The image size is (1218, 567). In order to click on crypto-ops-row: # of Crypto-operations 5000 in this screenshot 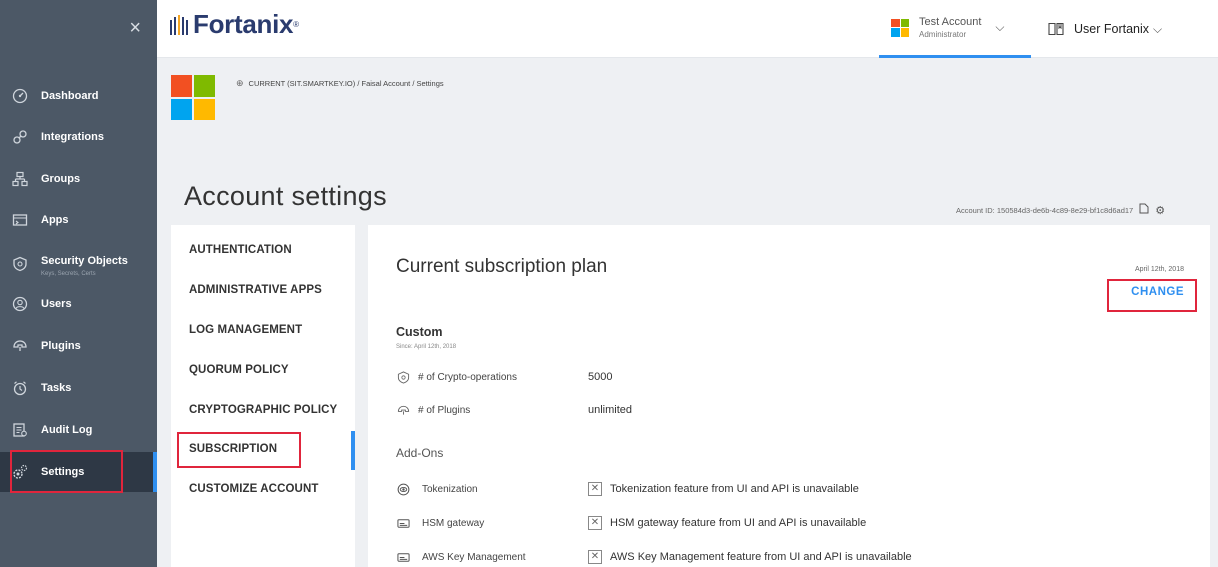, I will do `click(504, 377)`.